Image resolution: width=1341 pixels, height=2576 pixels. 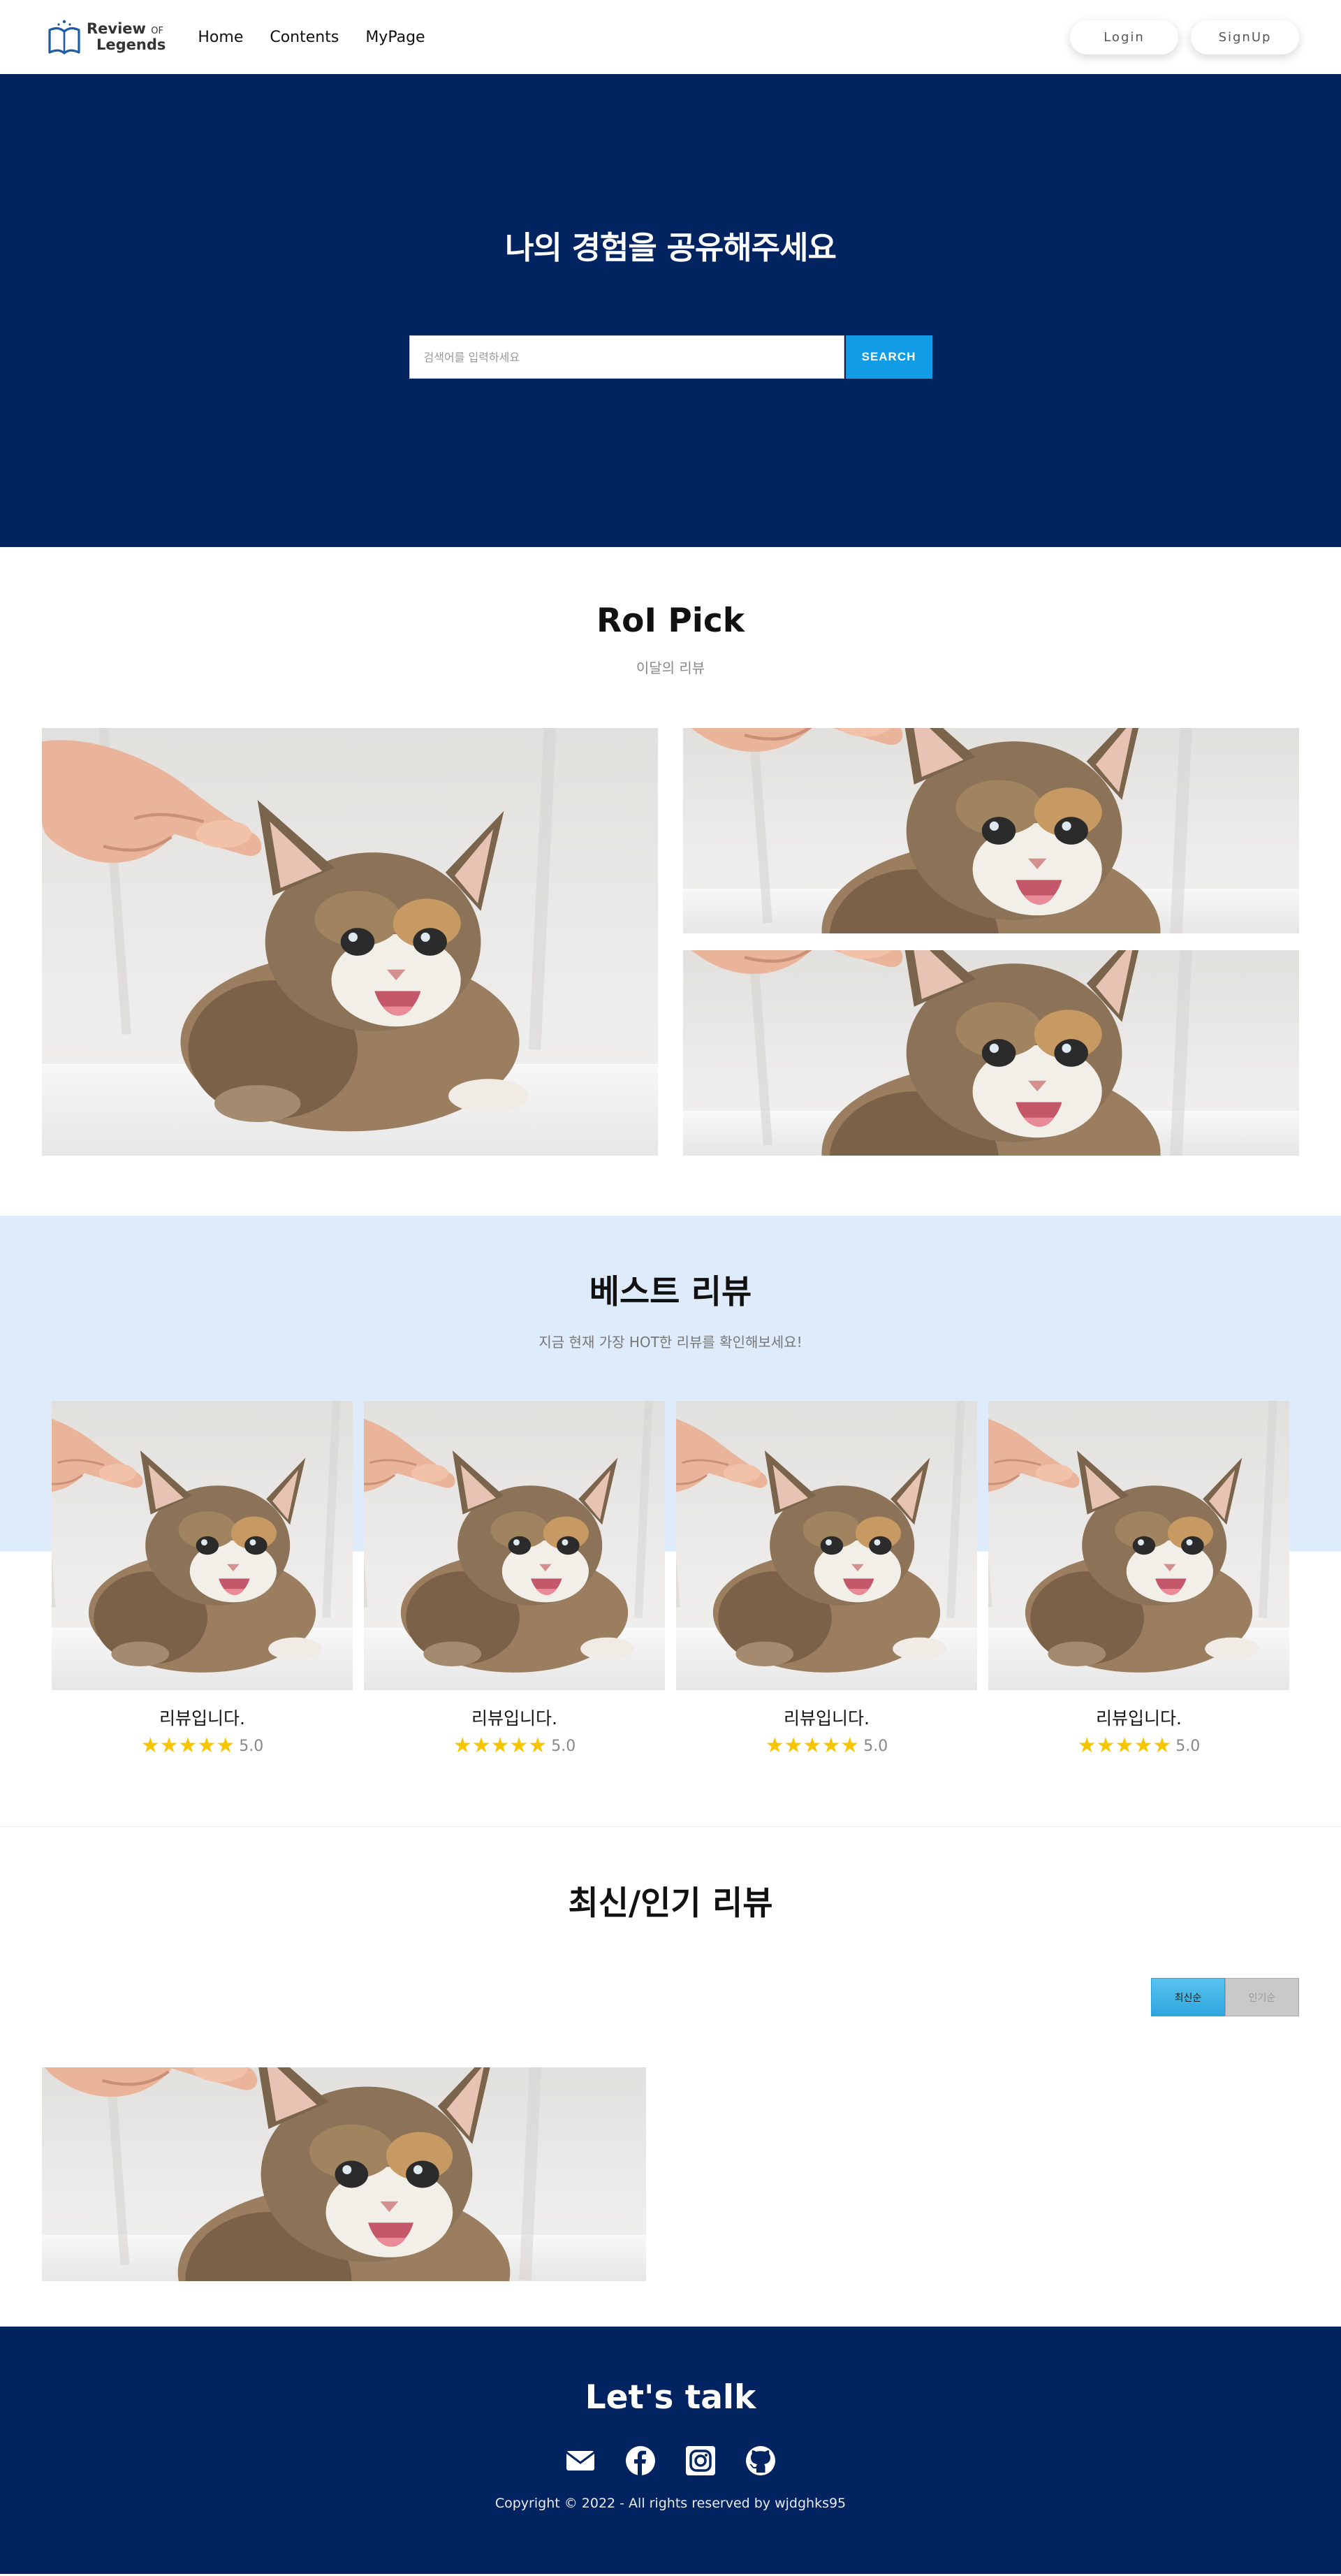 I want to click on search-button: SEARCH, so click(x=889, y=357).